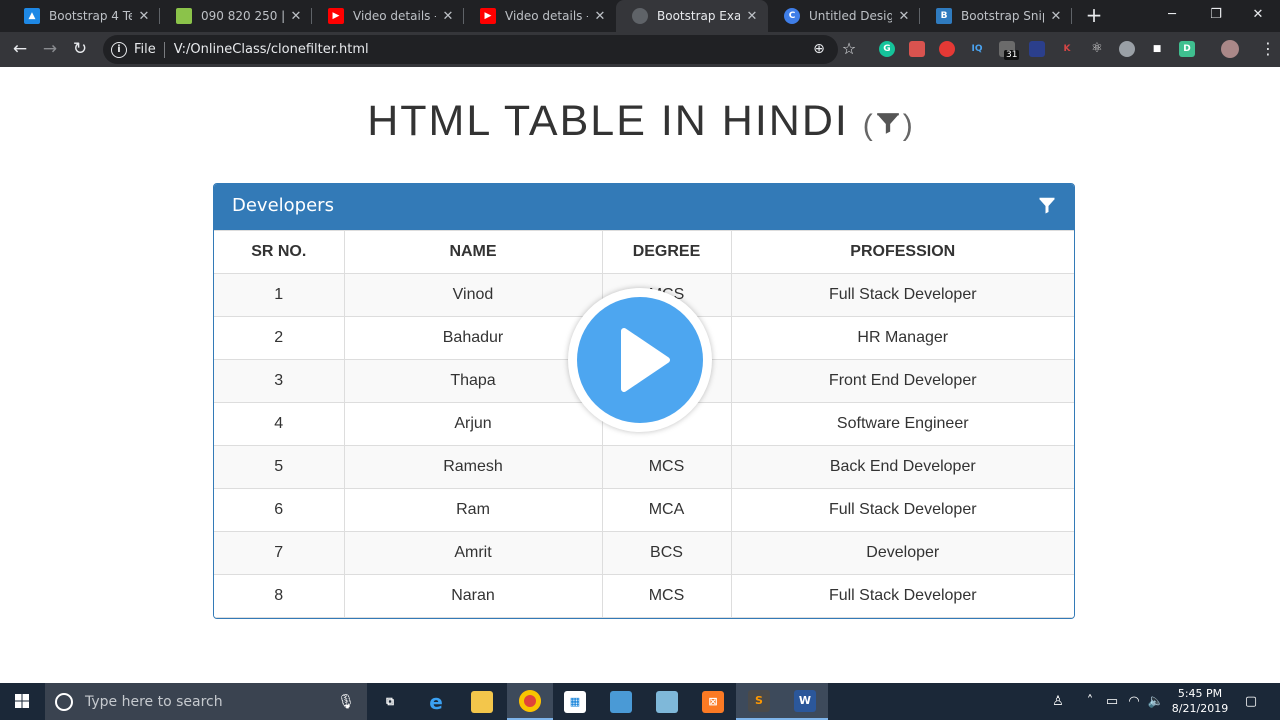  Describe the element at coordinates (1097, 49) in the screenshot. I see `react-icon: ⚛` at that location.